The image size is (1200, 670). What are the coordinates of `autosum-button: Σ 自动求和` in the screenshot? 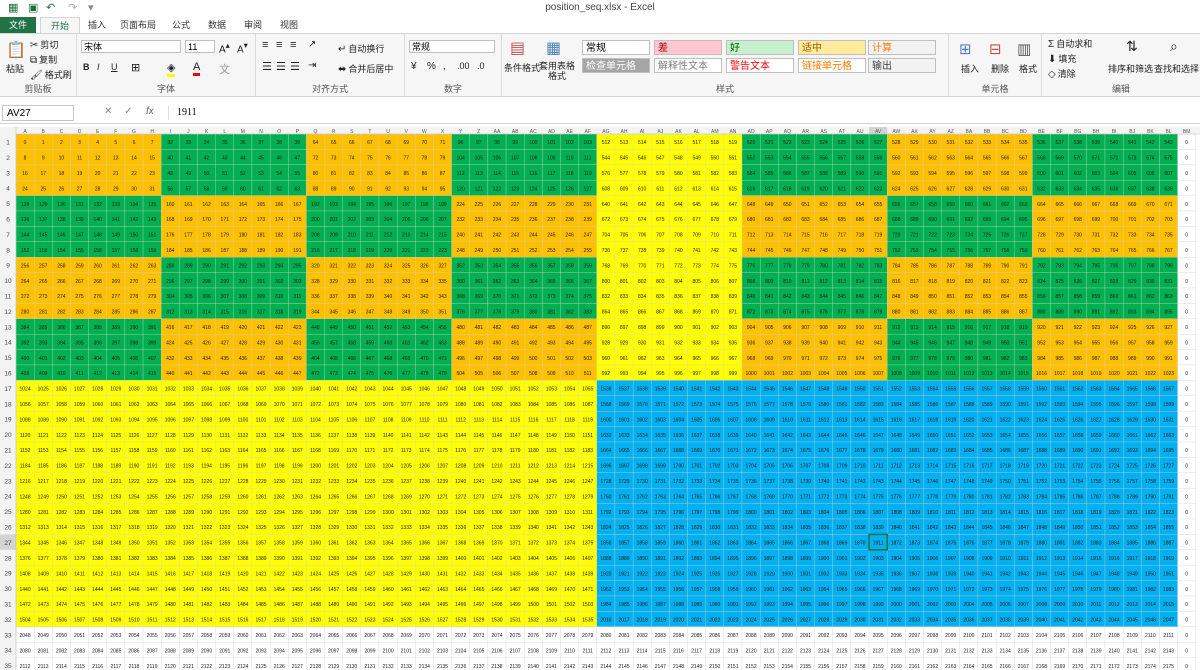 It's located at (1070, 43).